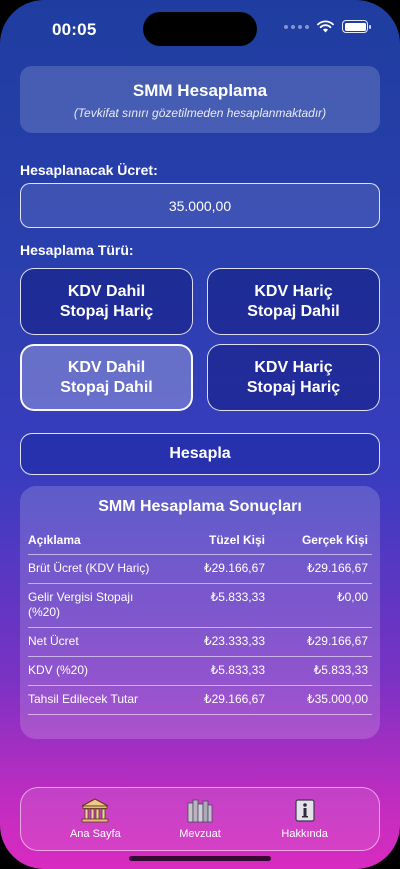 The width and height of the screenshot is (400, 869). What do you see at coordinates (106, 377) in the screenshot?
I see `option-kdv-dahil-stopaj-dahil: KDV Dahil Stopaj Dahil` at bounding box center [106, 377].